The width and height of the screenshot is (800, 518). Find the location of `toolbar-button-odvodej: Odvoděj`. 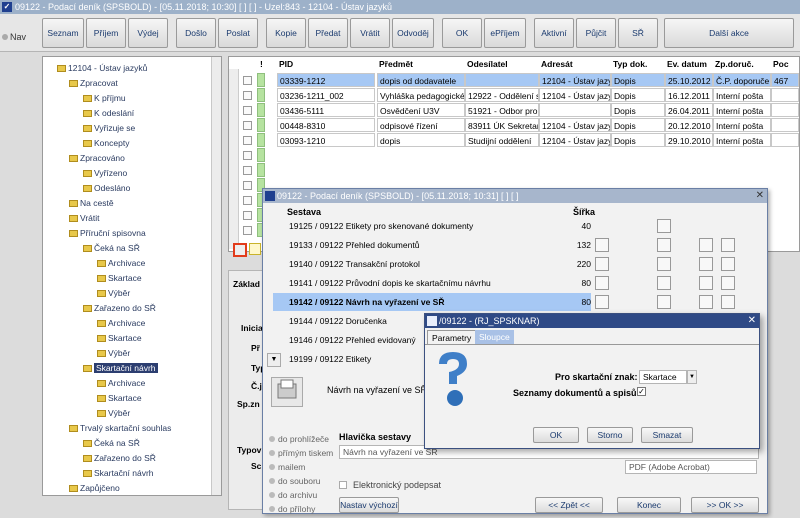

toolbar-button-odvodej: Odvoděj is located at coordinates (413, 33).